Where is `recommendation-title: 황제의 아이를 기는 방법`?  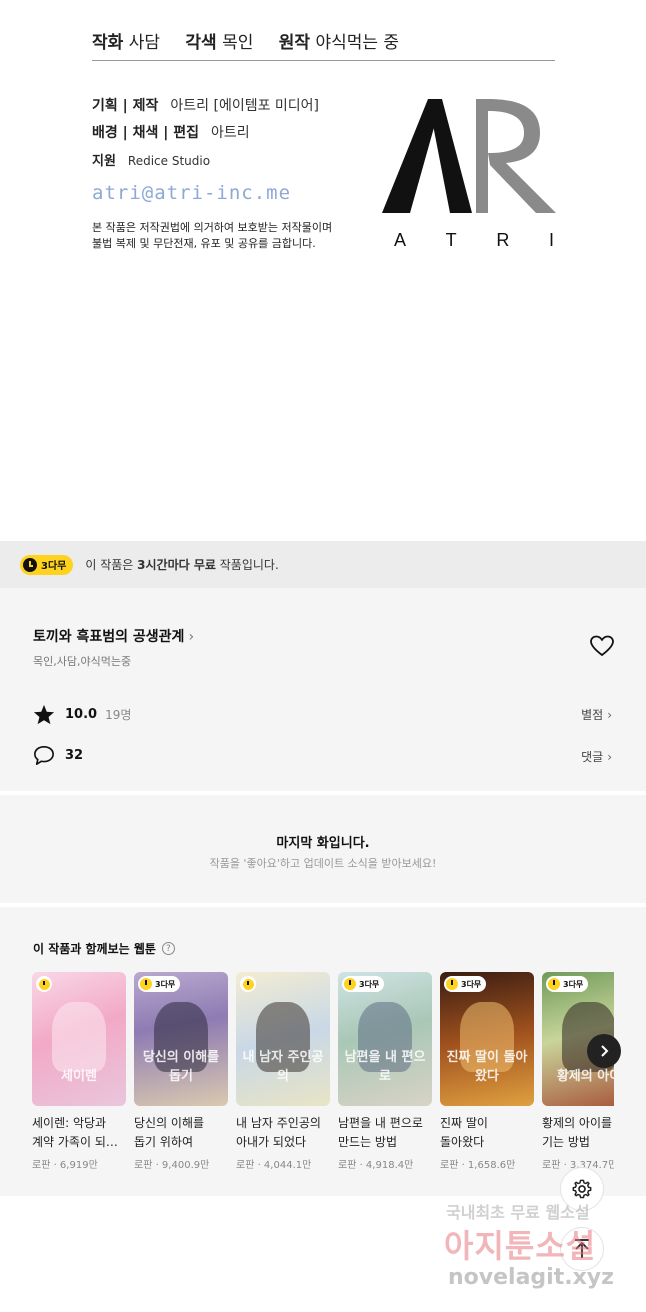 recommendation-title: 황제의 아이를 기는 방법 is located at coordinates (578, 1133).